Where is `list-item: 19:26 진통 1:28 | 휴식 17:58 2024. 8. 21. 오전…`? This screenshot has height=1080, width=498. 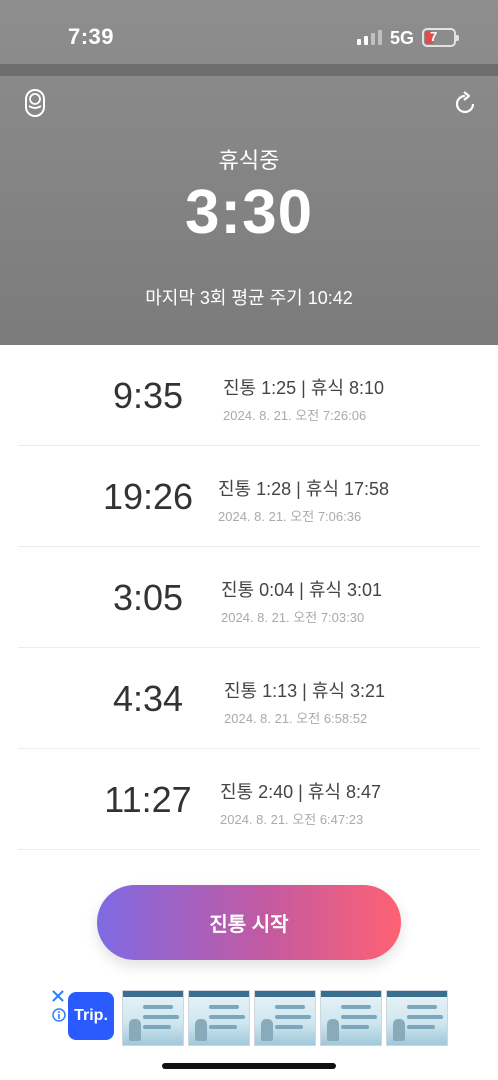 list-item: 19:26 진통 1:28 | 휴식 17:58 2024. 8. 21. 오전… is located at coordinates (249, 496).